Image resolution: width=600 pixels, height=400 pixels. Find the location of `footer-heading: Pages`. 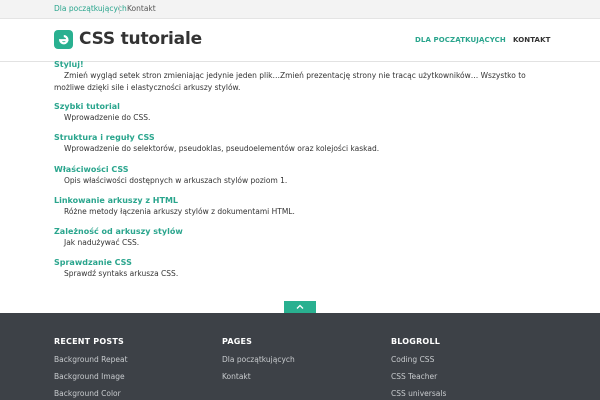

footer-heading: Pages is located at coordinates (237, 341).